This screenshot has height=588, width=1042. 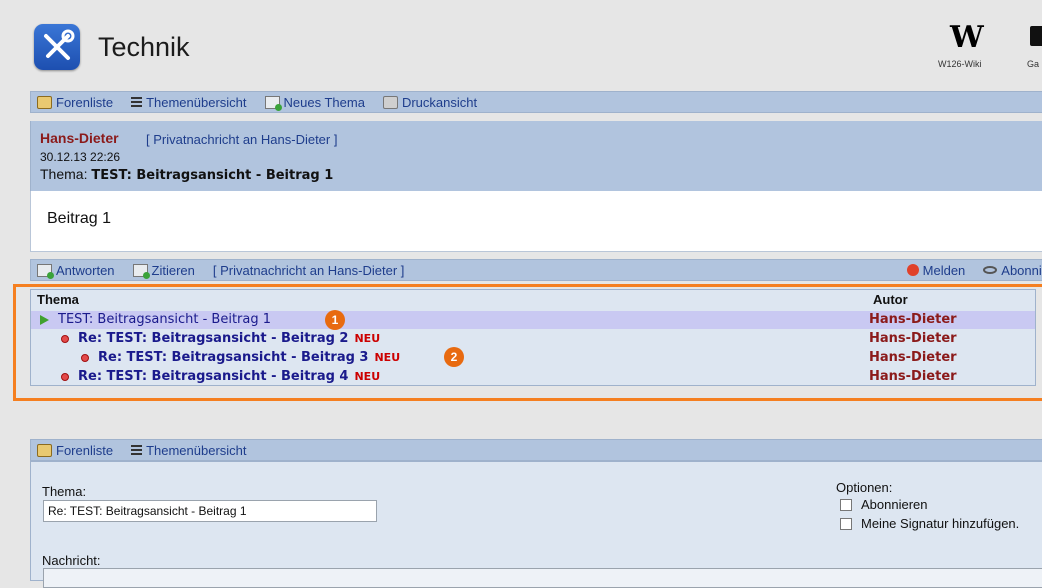 I want to click on themenuebersicht-link: Themenübersicht, so click(x=189, y=102).